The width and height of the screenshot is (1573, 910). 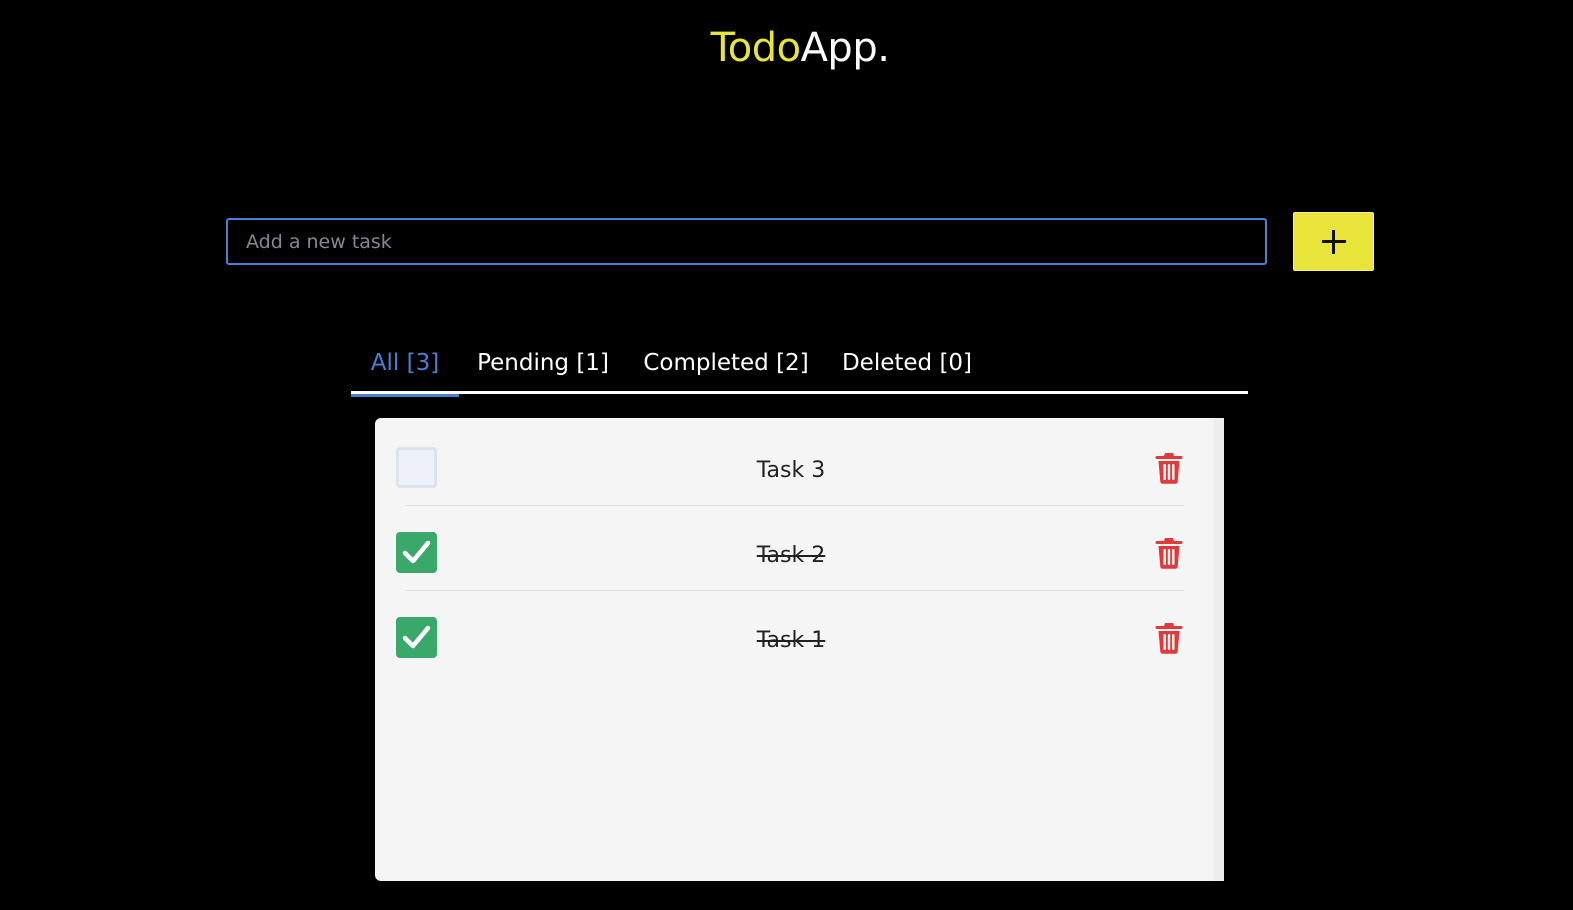 I want to click on tab-pending: Pending [1], so click(x=543, y=365).